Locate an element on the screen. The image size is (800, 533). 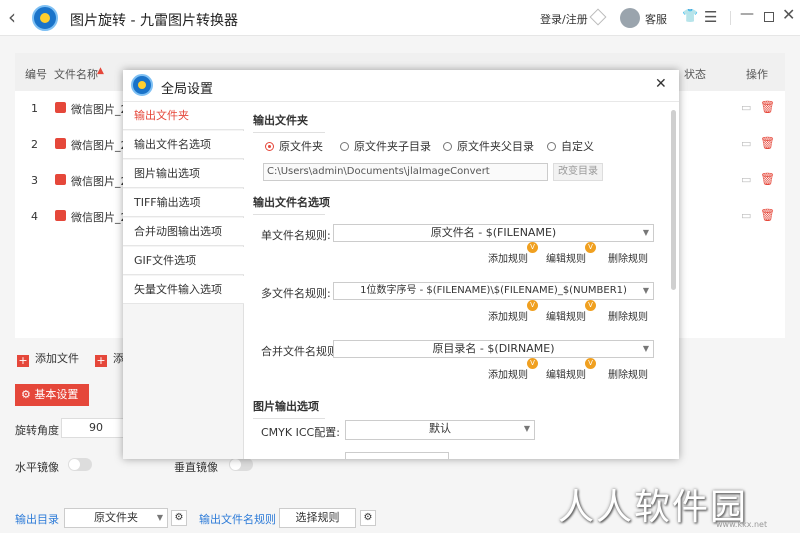
radio-custom: 自定义 is located at coordinates (570, 146).